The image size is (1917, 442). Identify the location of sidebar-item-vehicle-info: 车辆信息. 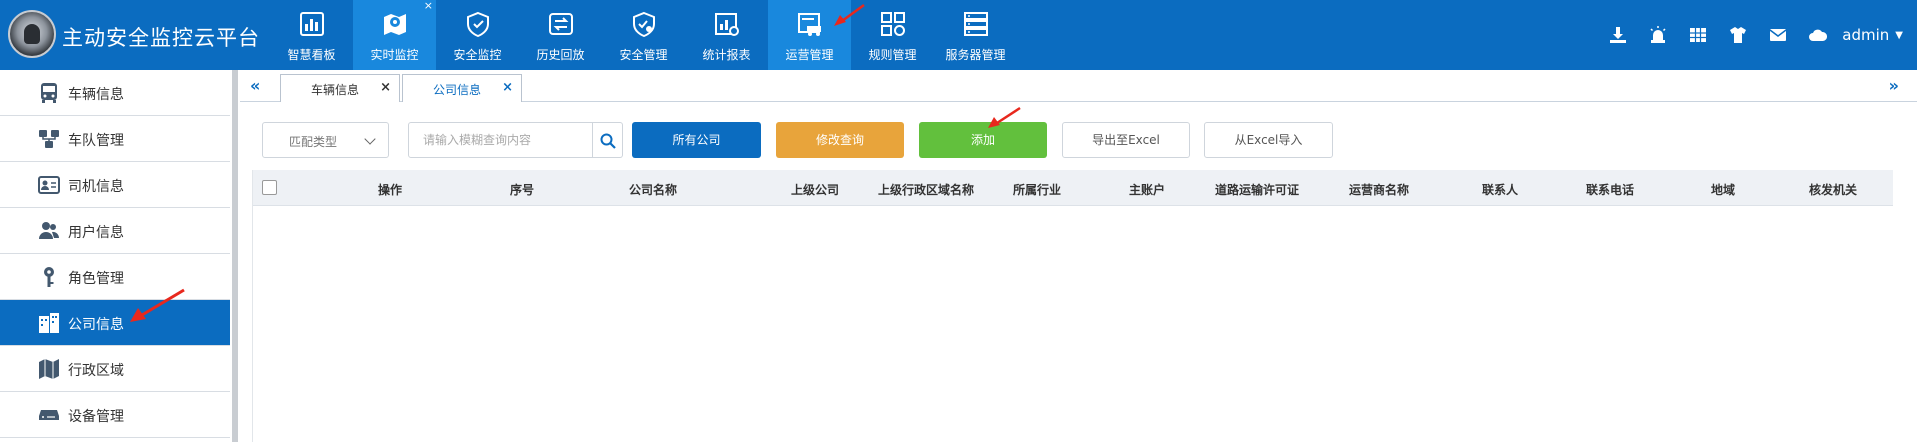
(115, 93).